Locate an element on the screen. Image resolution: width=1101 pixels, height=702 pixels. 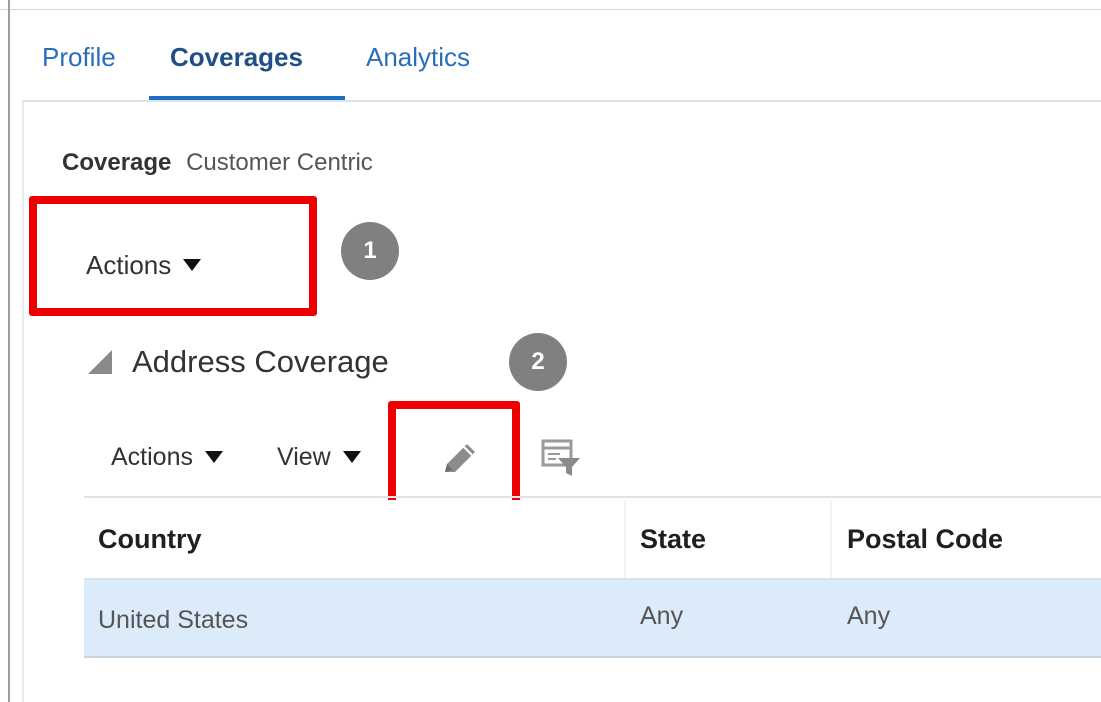
view-menu-button: View is located at coordinates (319, 457).